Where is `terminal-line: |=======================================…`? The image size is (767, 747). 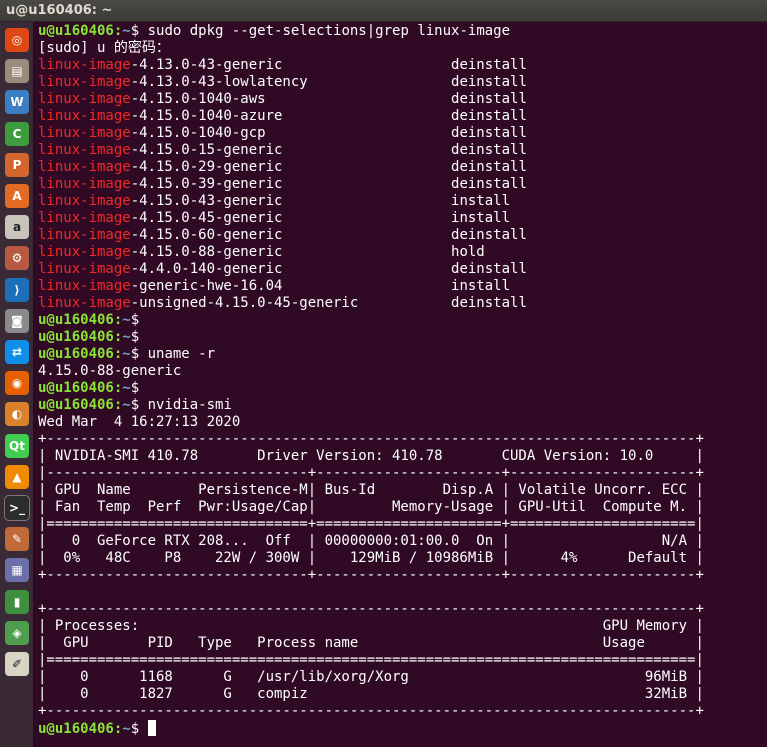
terminal-line: |=======================================… is located at coordinates (371, 660).